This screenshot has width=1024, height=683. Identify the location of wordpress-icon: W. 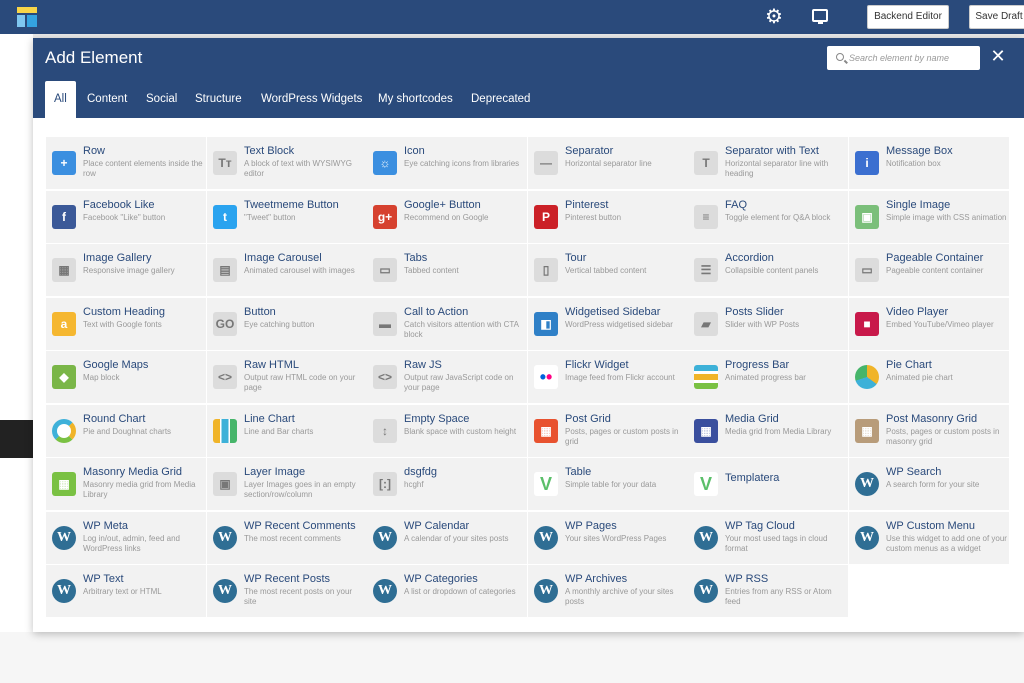
(867, 538).